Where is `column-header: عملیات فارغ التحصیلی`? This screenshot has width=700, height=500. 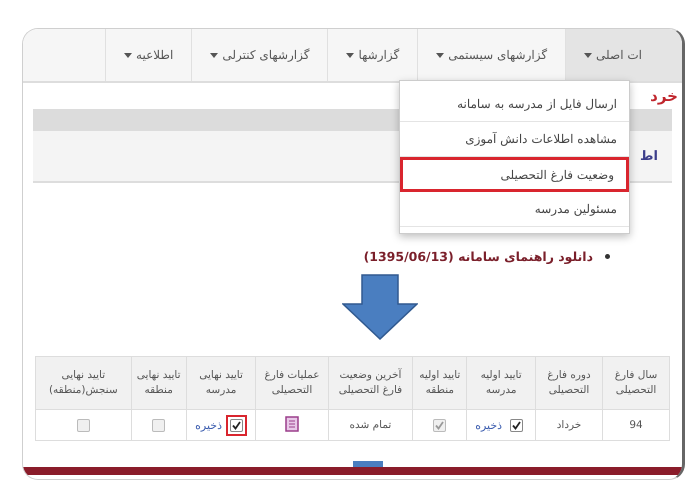
column-header: عملیات فارغ التحصیلی is located at coordinates (292, 383).